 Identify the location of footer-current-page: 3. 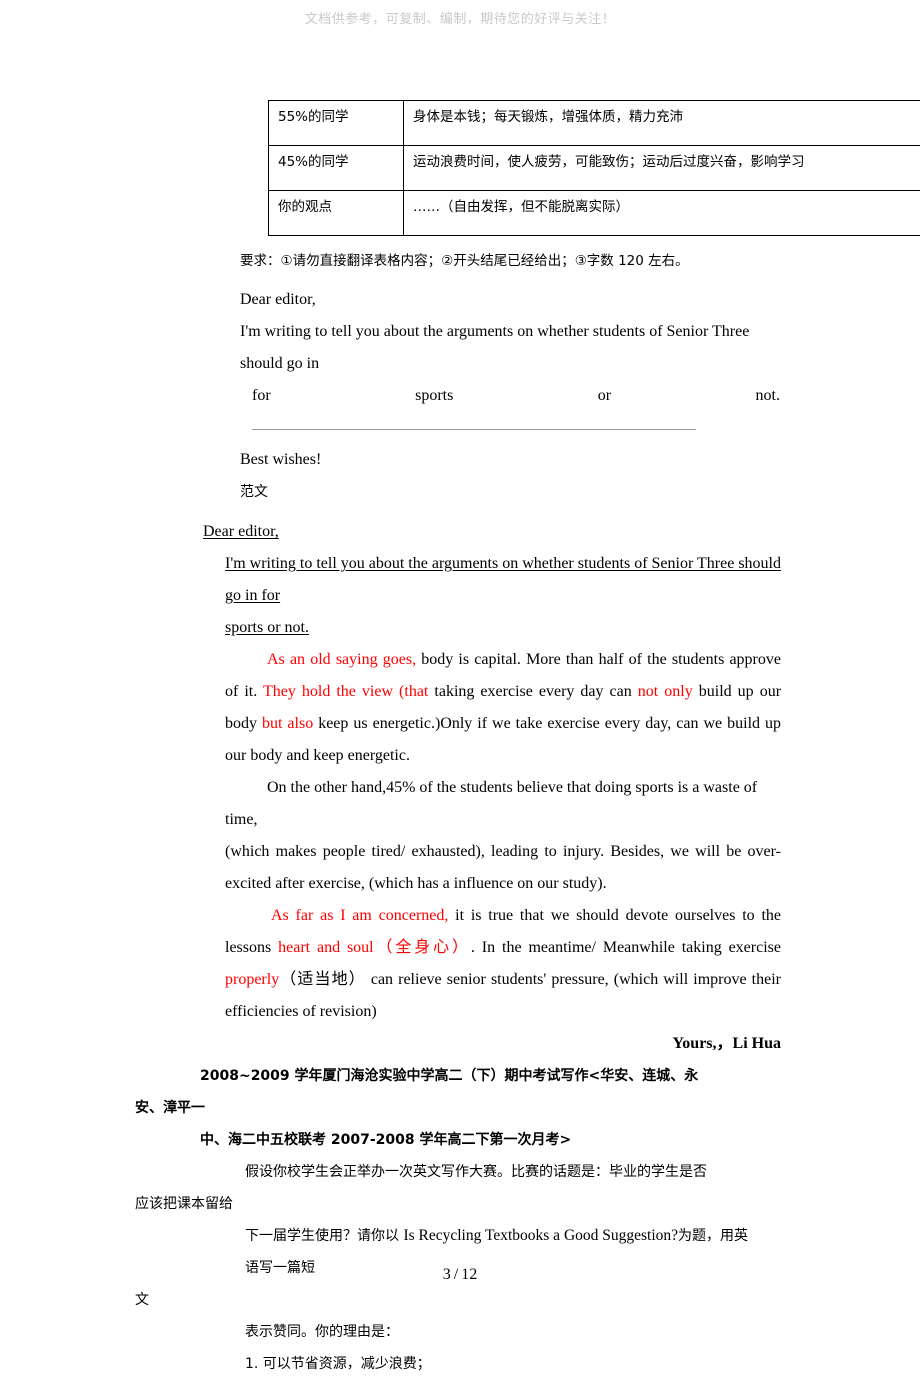
(447, 1274).